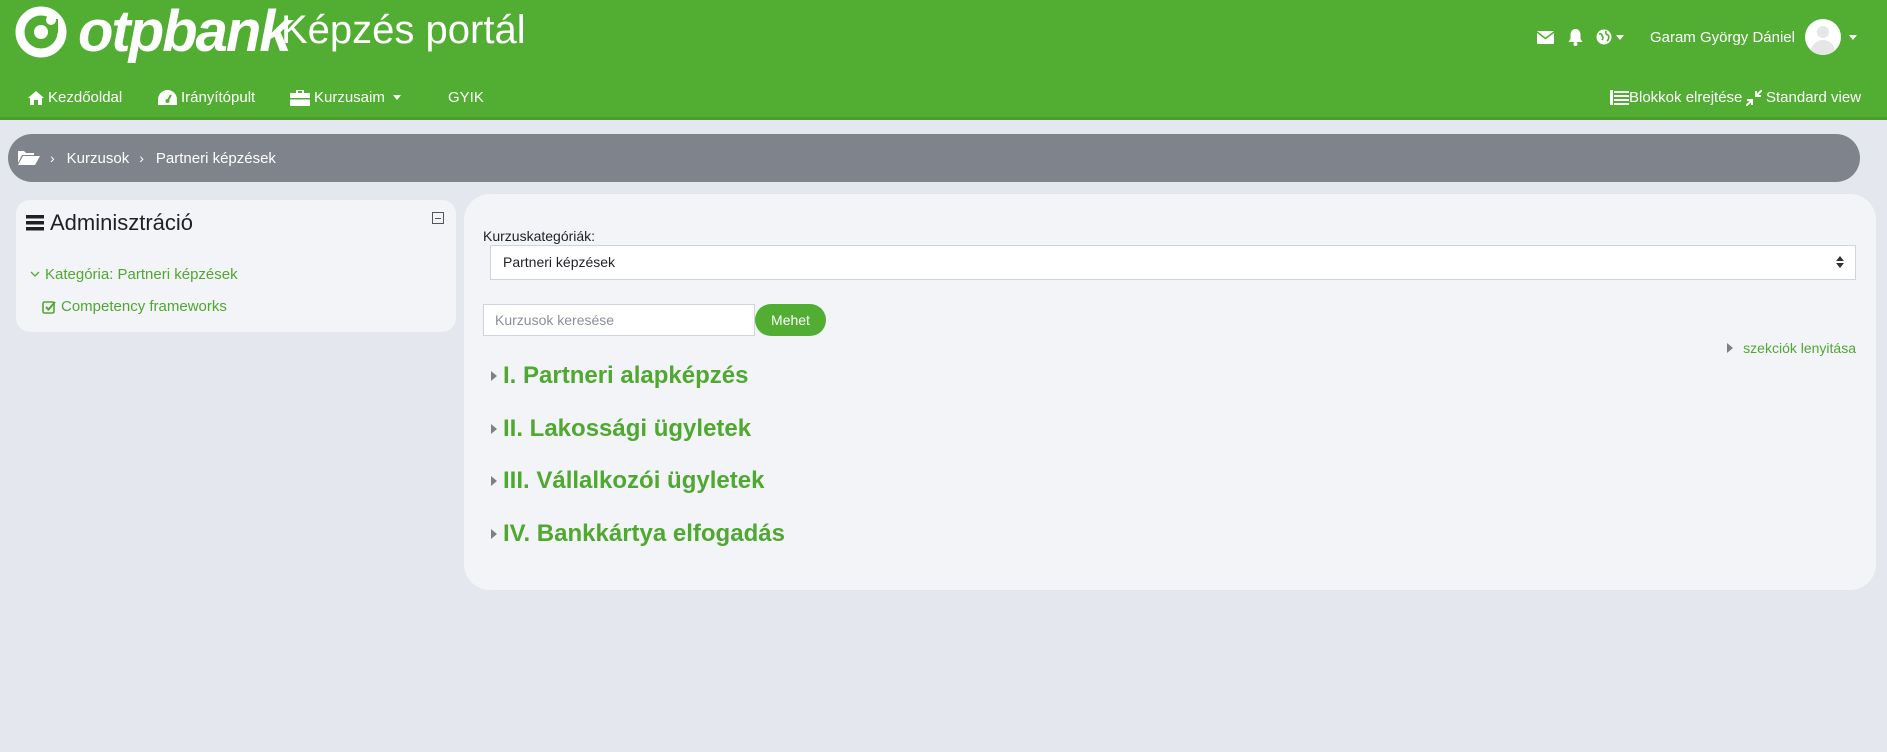 Image resolution: width=1887 pixels, height=752 pixels. What do you see at coordinates (98, 158) in the screenshot?
I see `breadcrumb-item-courses: Kurzusok` at bounding box center [98, 158].